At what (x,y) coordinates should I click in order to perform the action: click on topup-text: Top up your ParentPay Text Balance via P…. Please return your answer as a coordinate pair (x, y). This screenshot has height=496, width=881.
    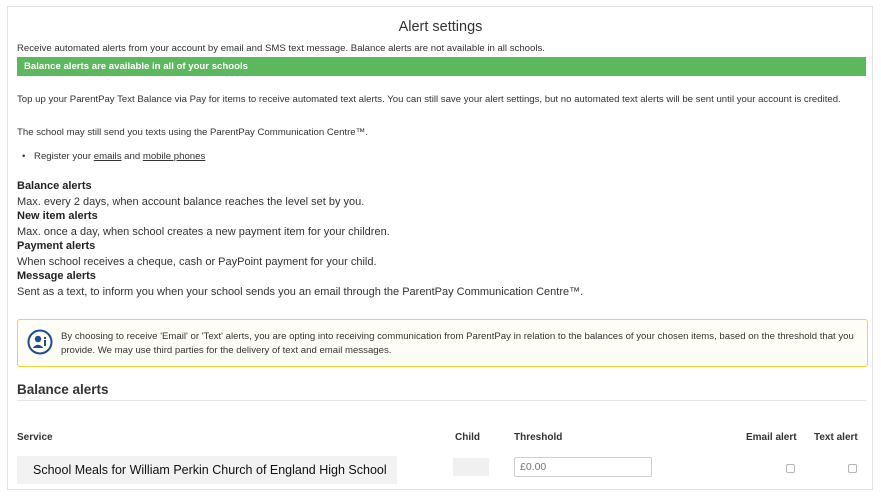
    Looking at the image, I should click on (429, 99).